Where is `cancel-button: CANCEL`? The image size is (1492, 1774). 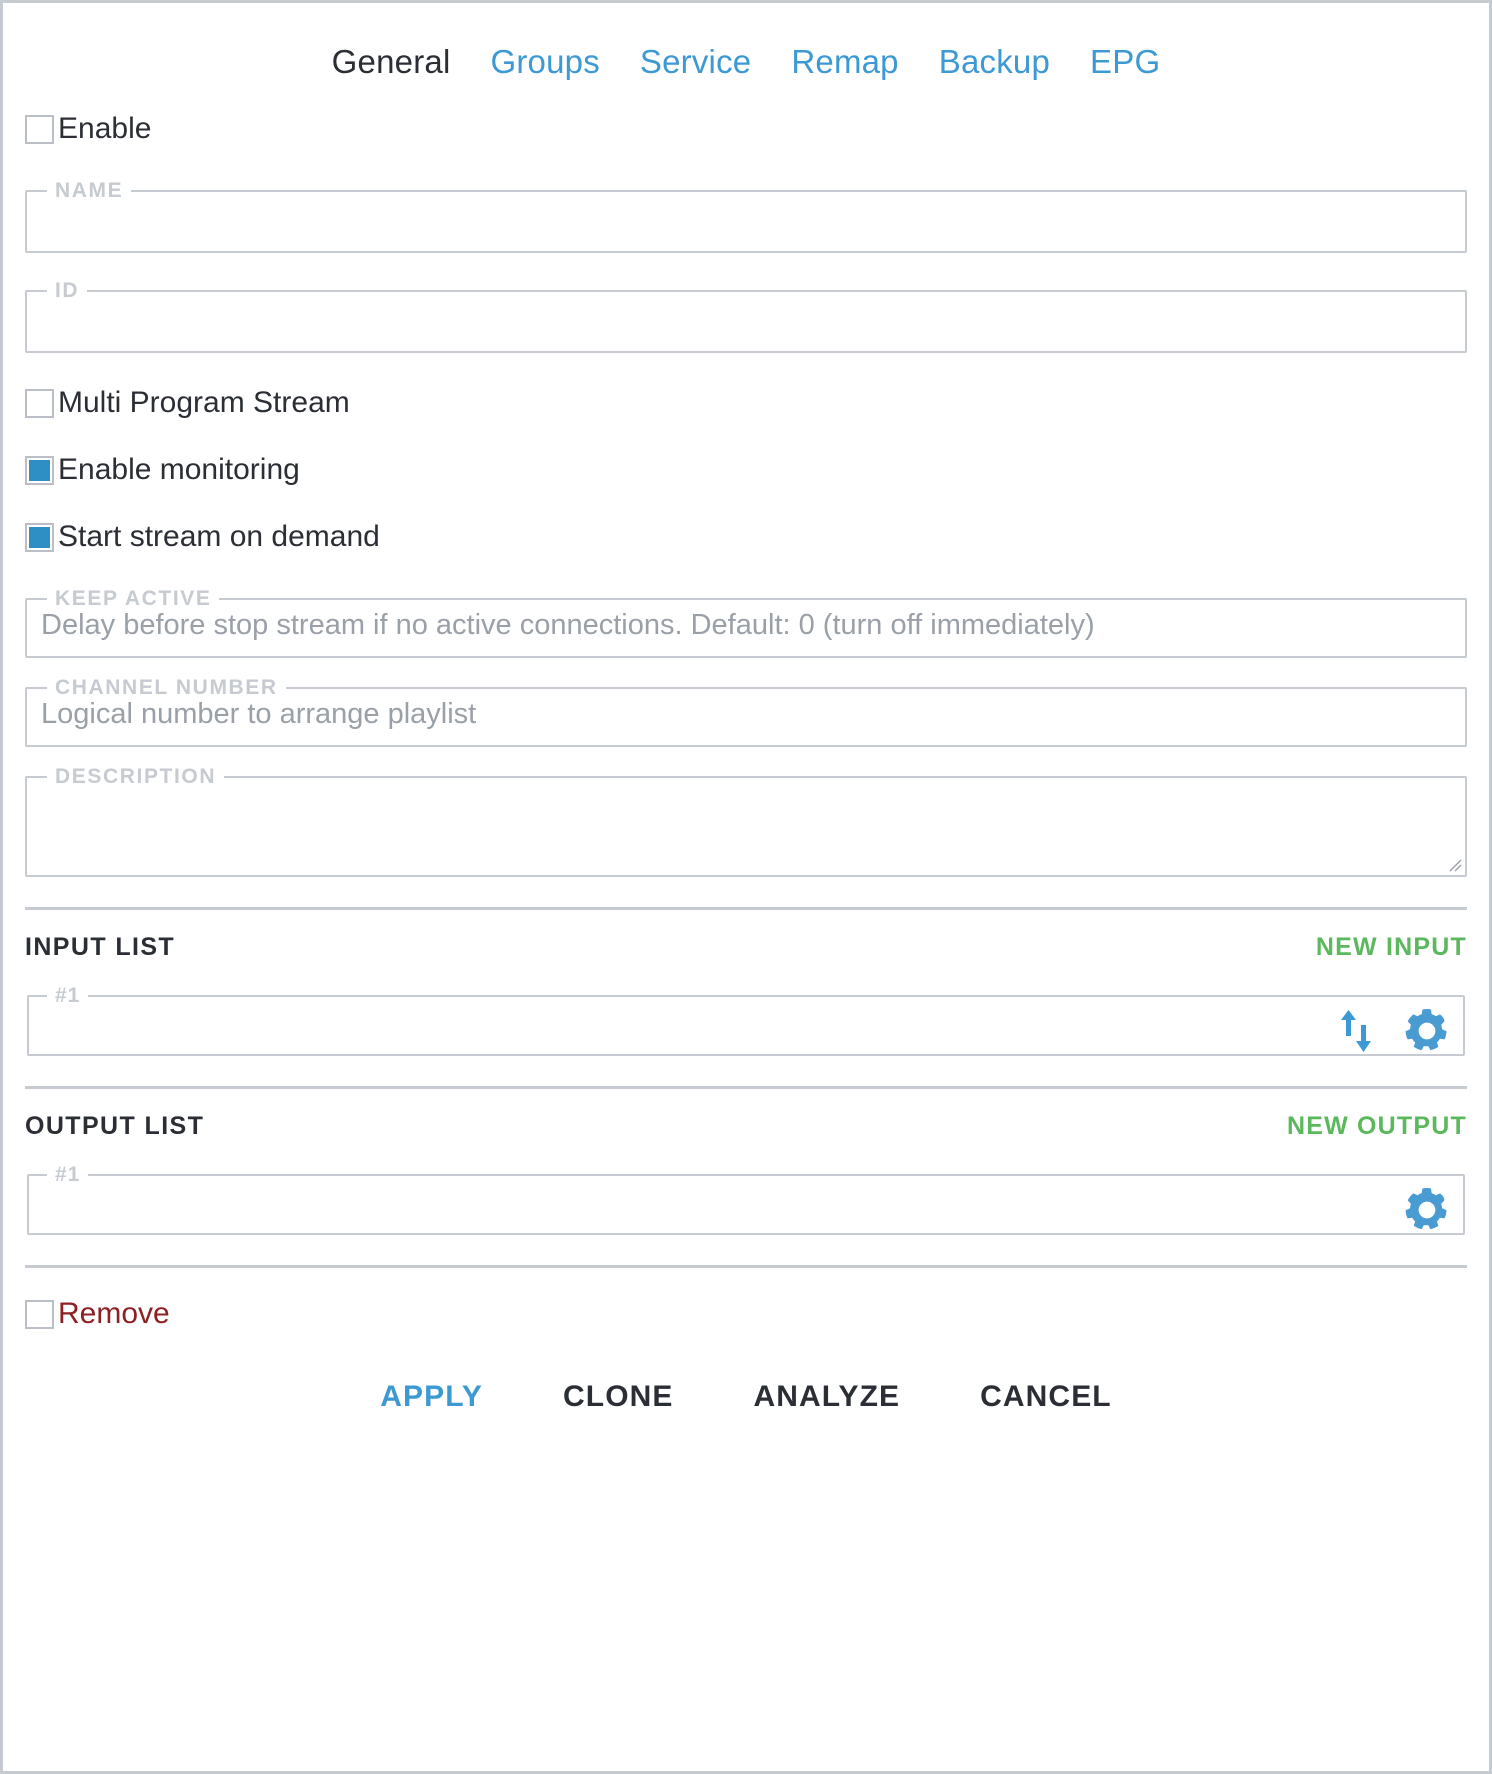
cancel-button: CANCEL is located at coordinates (1046, 1397).